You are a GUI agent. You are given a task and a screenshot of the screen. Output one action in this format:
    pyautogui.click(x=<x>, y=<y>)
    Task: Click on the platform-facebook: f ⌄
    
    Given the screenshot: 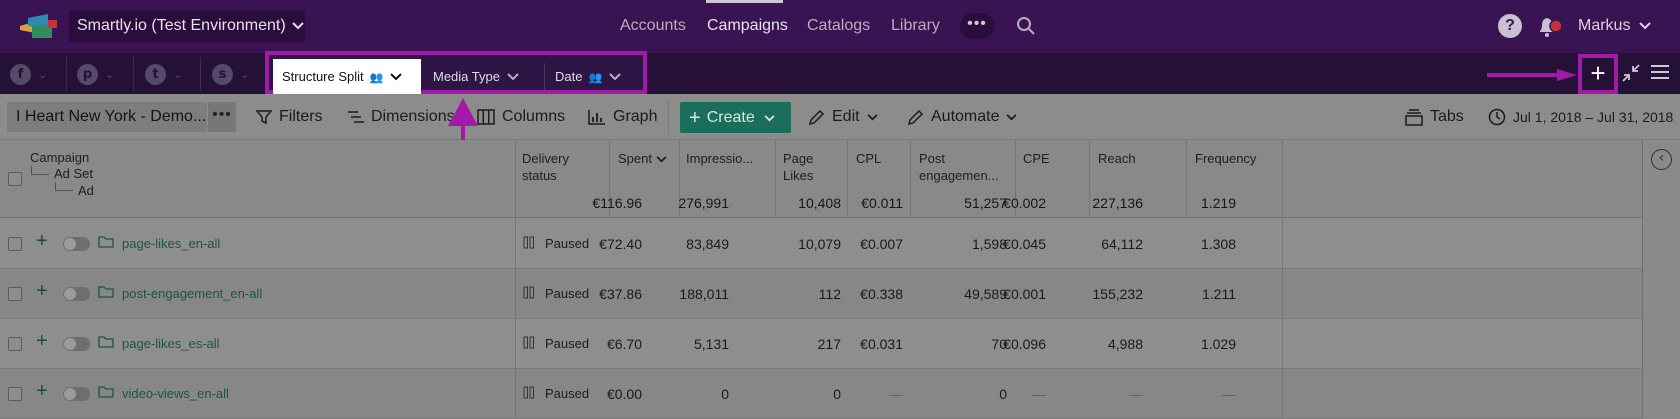 What is the action you would take?
    pyautogui.click(x=28, y=74)
    